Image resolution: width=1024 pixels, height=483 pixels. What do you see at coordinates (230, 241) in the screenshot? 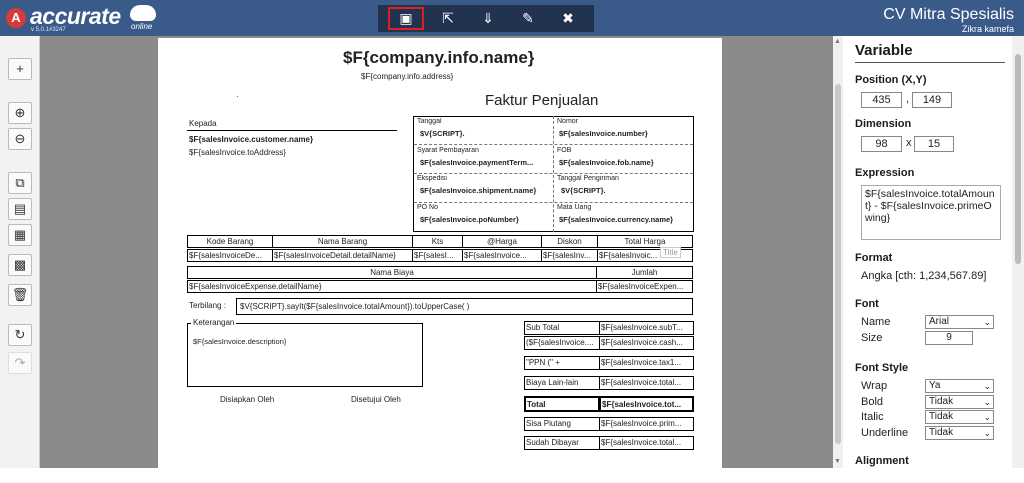
I see `table-header: Kode Barang` at bounding box center [230, 241].